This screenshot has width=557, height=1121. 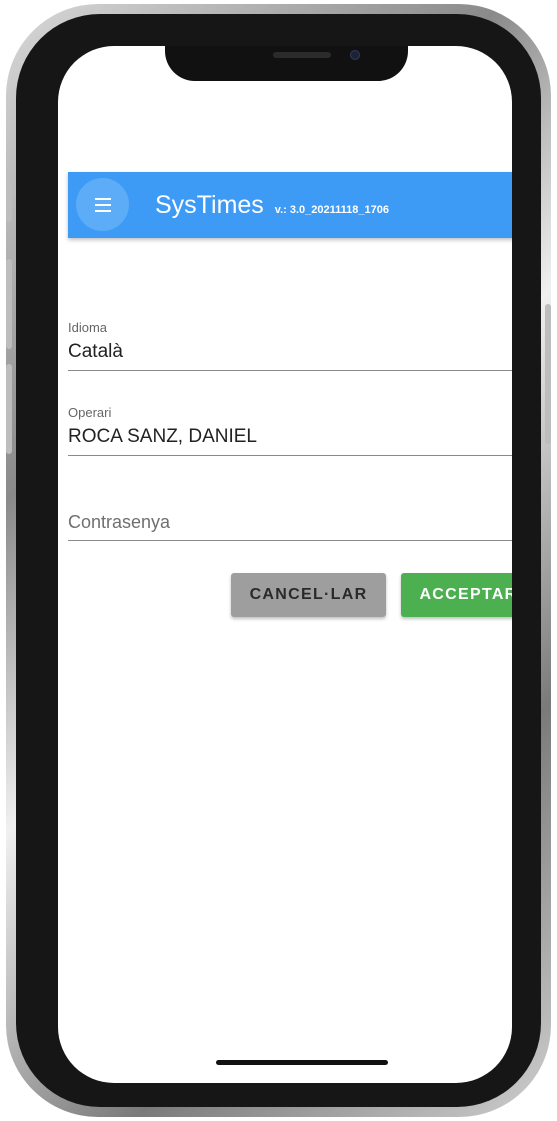 What do you see at coordinates (286, 63) in the screenshot?
I see `notch` at bounding box center [286, 63].